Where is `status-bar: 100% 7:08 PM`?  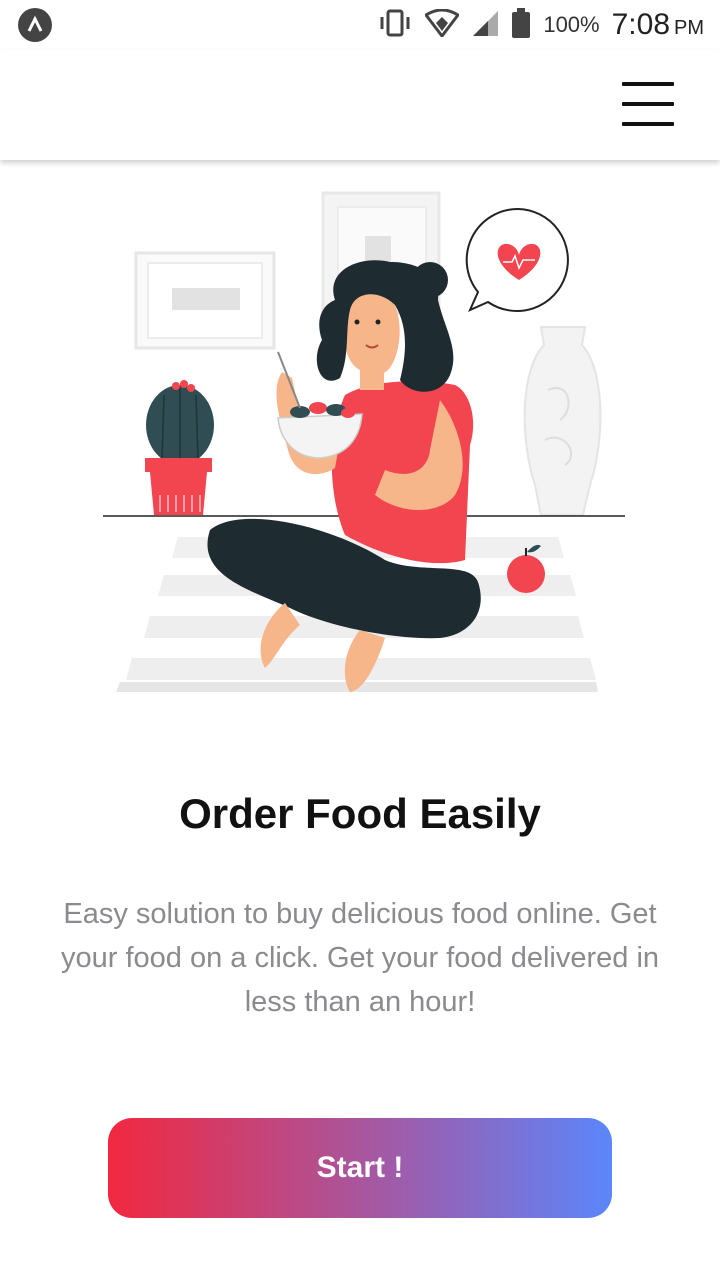
status-bar: 100% 7:08 PM is located at coordinates (360, 25).